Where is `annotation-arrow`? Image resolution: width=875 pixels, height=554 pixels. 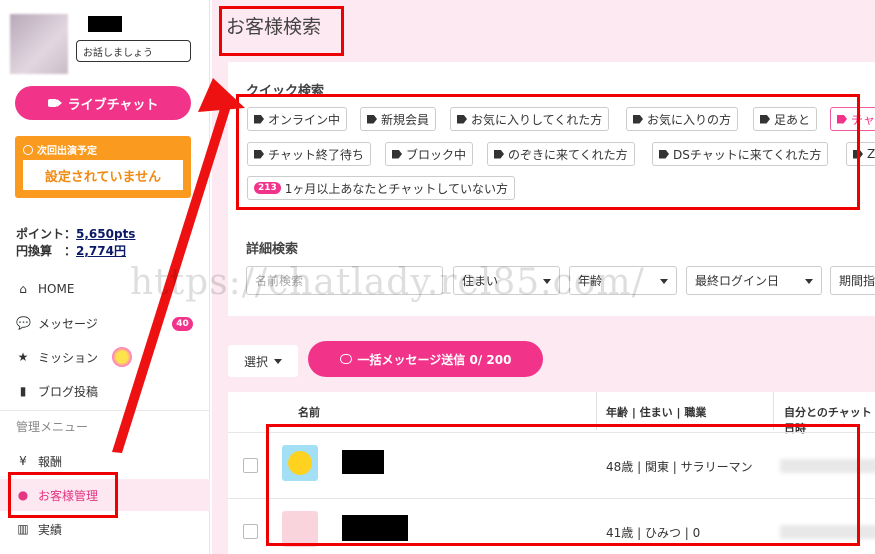
annotation-arrow is located at coordinates (178, 265).